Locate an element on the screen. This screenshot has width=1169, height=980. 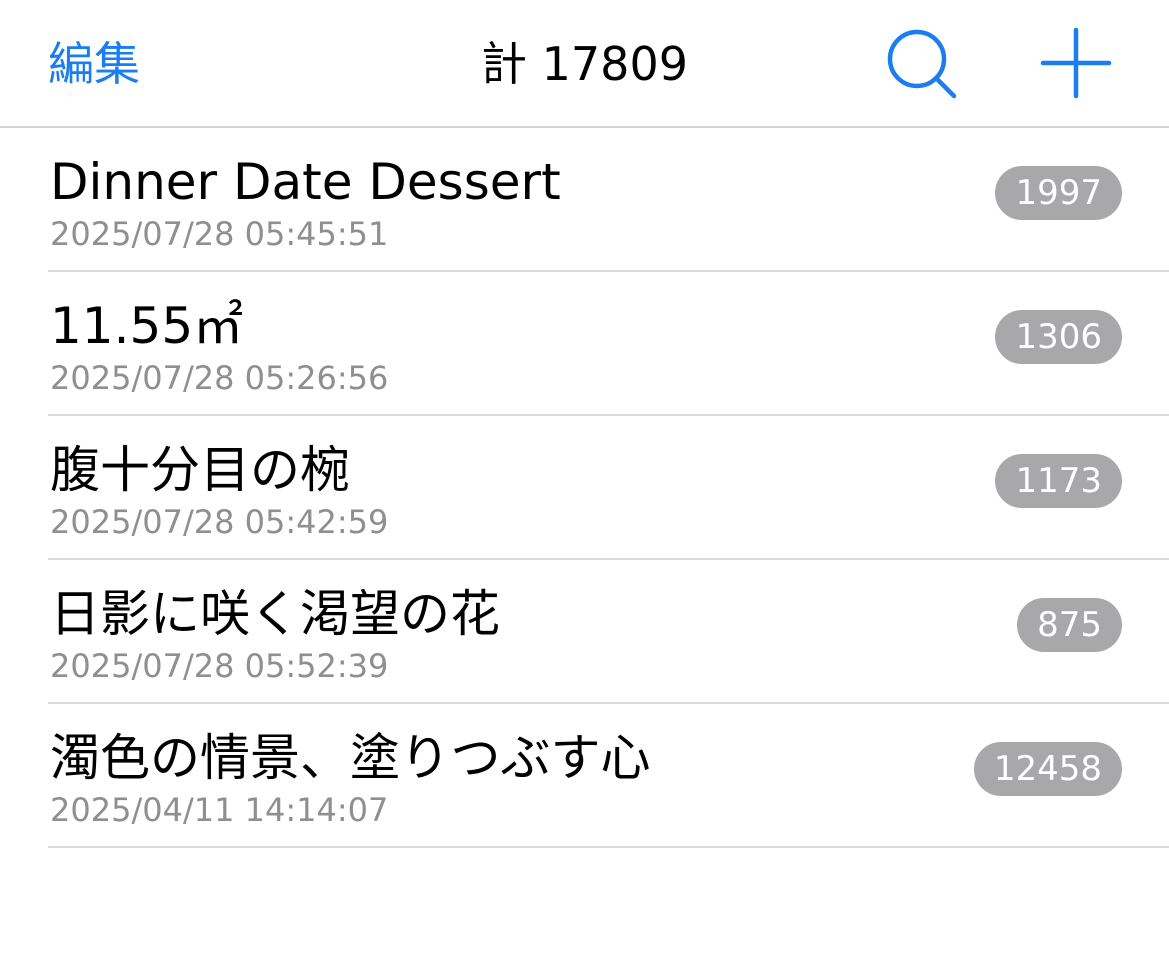
item-title: 濁色の情景、塗りつぶす心 is located at coordinates (350, 758).